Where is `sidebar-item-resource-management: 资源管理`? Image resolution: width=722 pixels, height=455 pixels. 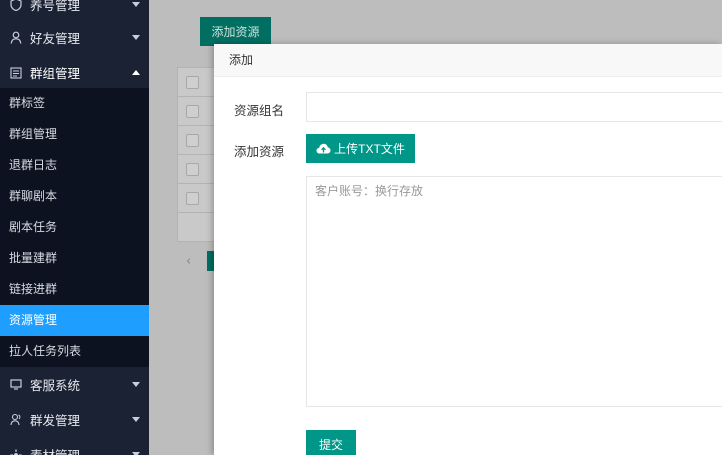 sidebar-item-resource-management: 资源管理 is located at coordinates (74, 320).